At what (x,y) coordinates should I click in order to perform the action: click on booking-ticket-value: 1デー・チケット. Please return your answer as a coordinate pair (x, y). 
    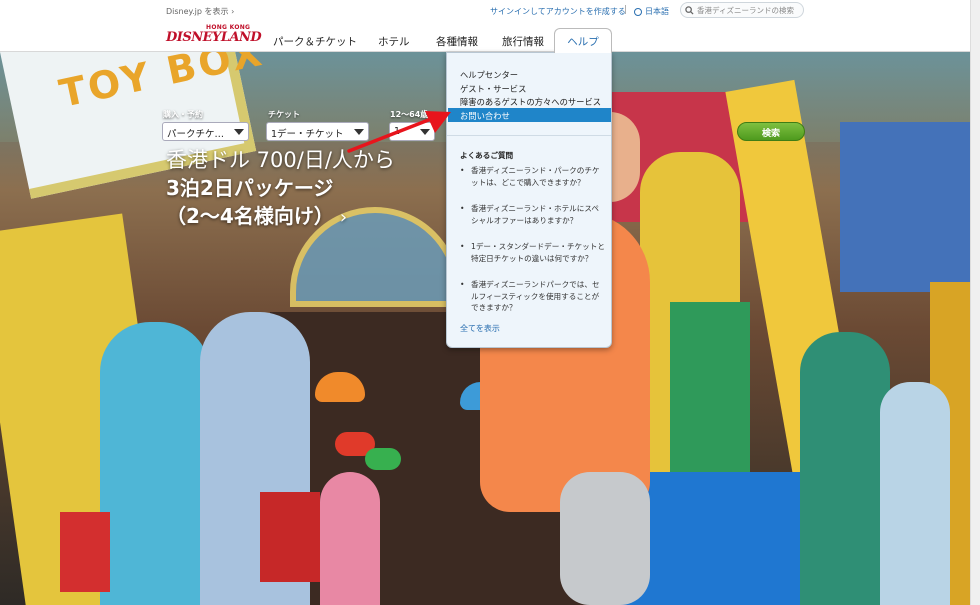
    Looking at the image, I should click on (307, 134).